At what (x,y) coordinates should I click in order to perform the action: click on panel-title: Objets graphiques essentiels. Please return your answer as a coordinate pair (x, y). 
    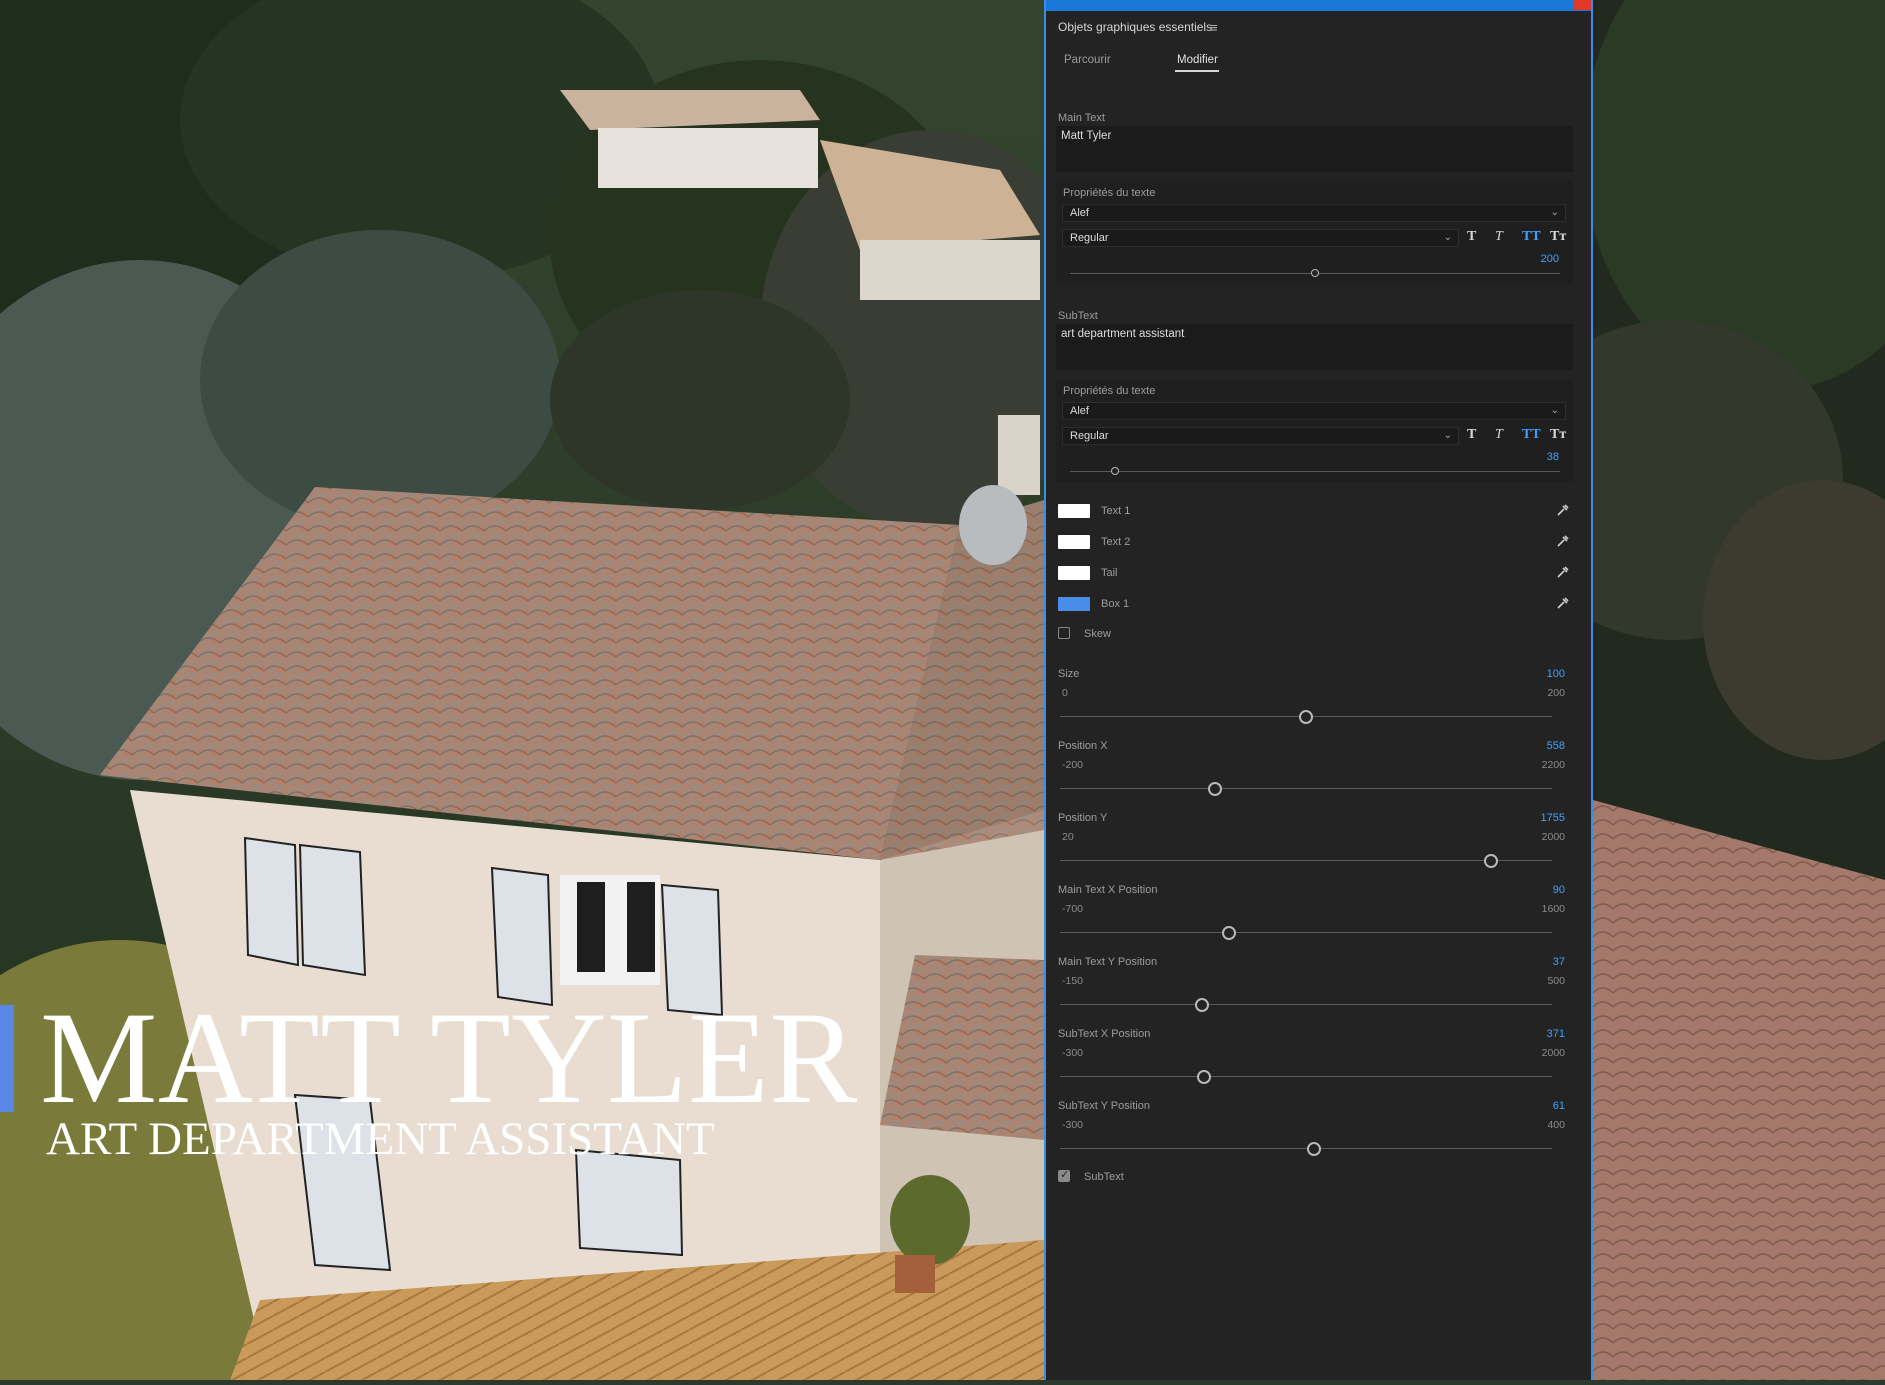
    Looking at the image, I should click on (1135, 27).